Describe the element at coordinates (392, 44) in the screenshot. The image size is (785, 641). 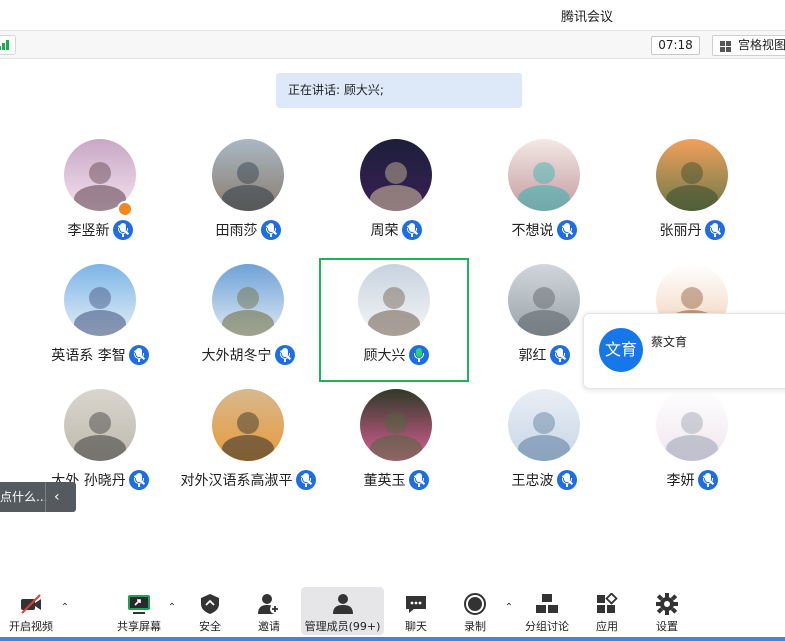
I see `info-bar: 07:18 宫格视图` at that location.